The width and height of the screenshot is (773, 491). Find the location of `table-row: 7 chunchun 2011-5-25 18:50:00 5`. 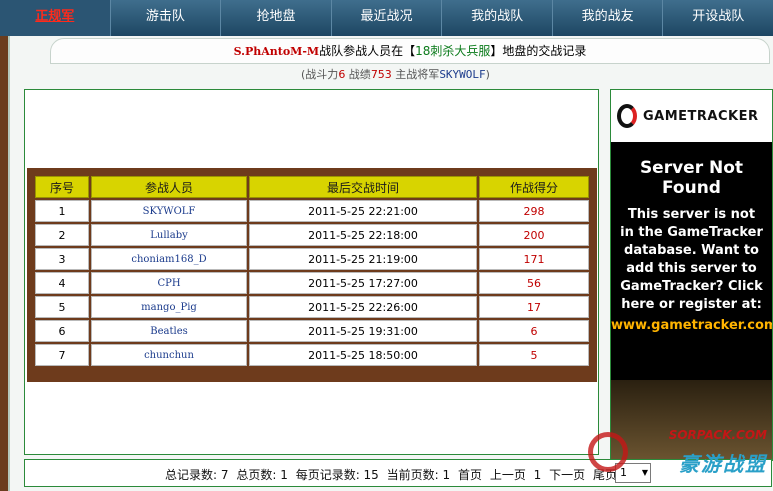

table-row: 7 chunchun 2011-5-25 18:50:00 5 is located at coordinates (312, 355).